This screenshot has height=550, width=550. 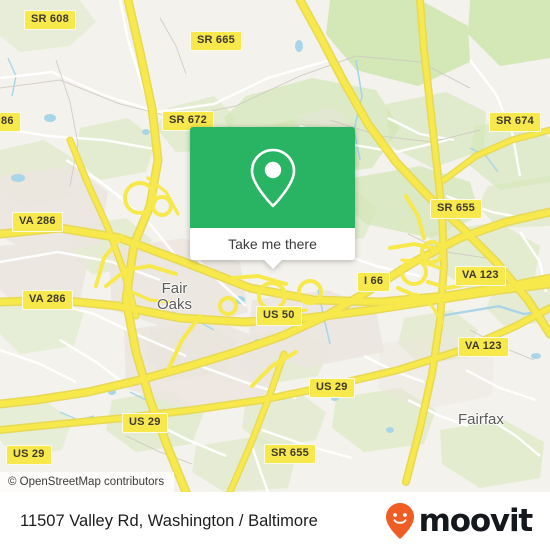 I want to click on road-shield: I 66, so click(x=374, y=282).